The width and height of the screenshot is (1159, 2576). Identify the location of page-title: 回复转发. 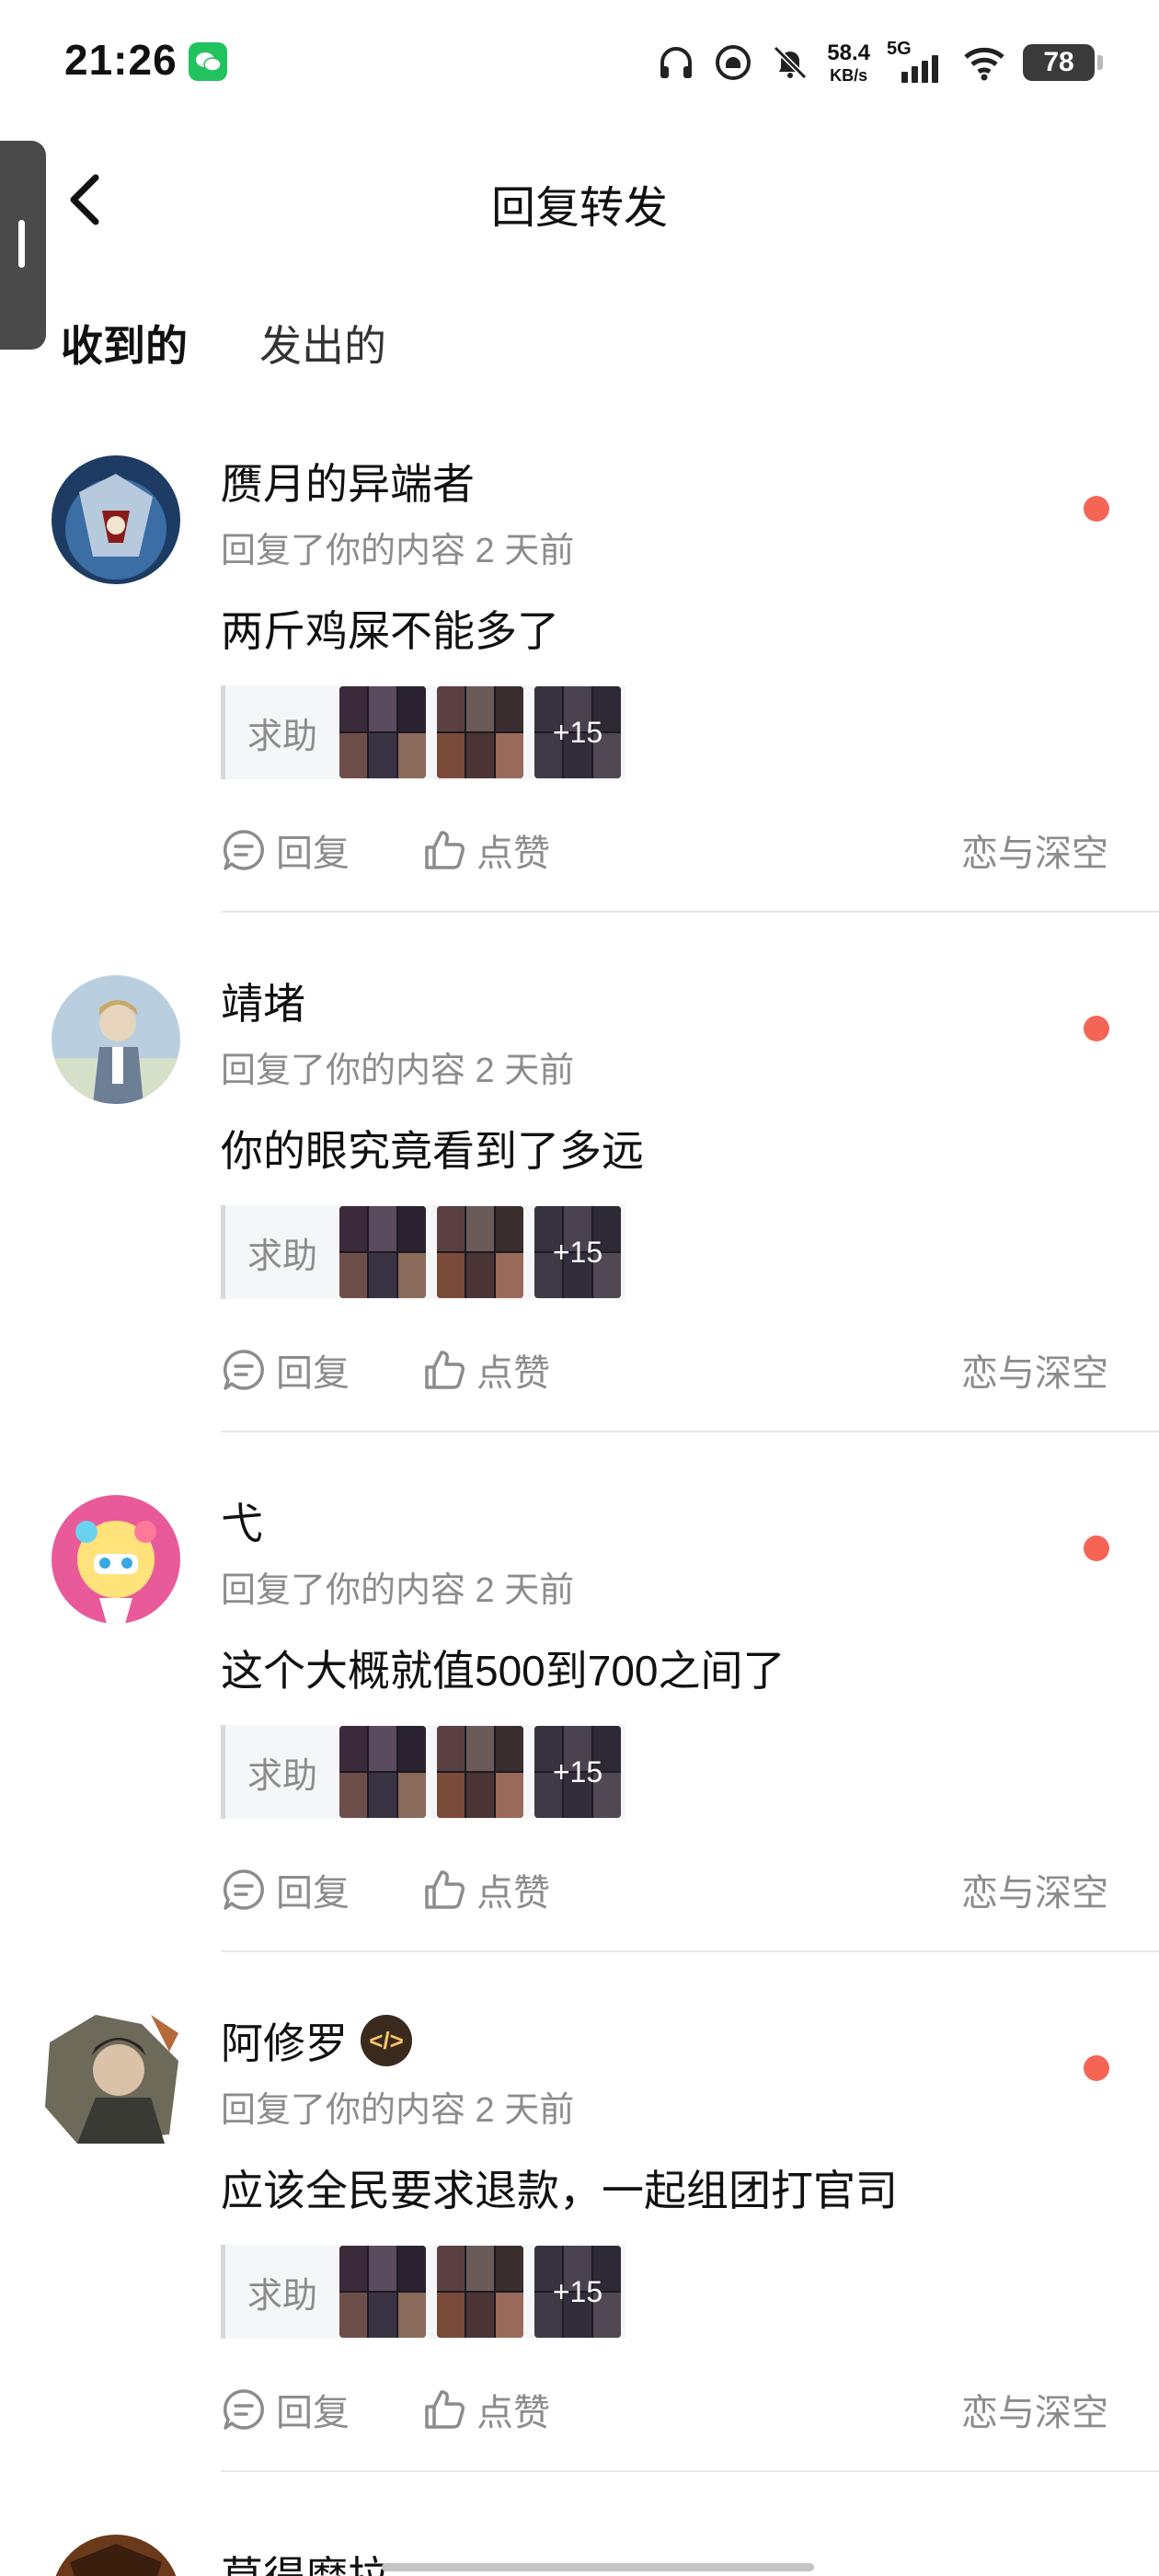
(579, 208).